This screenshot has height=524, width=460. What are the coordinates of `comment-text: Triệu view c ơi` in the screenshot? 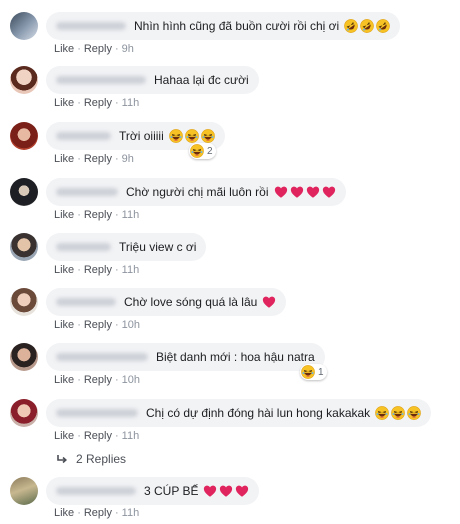 It's located at (158, 247).